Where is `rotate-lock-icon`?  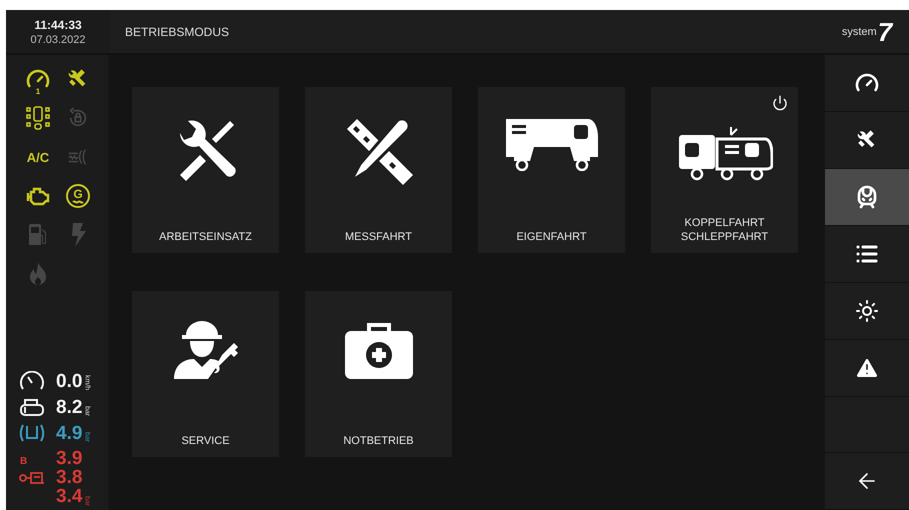 rotate-lock-icon is located at coordinates (78, 118).